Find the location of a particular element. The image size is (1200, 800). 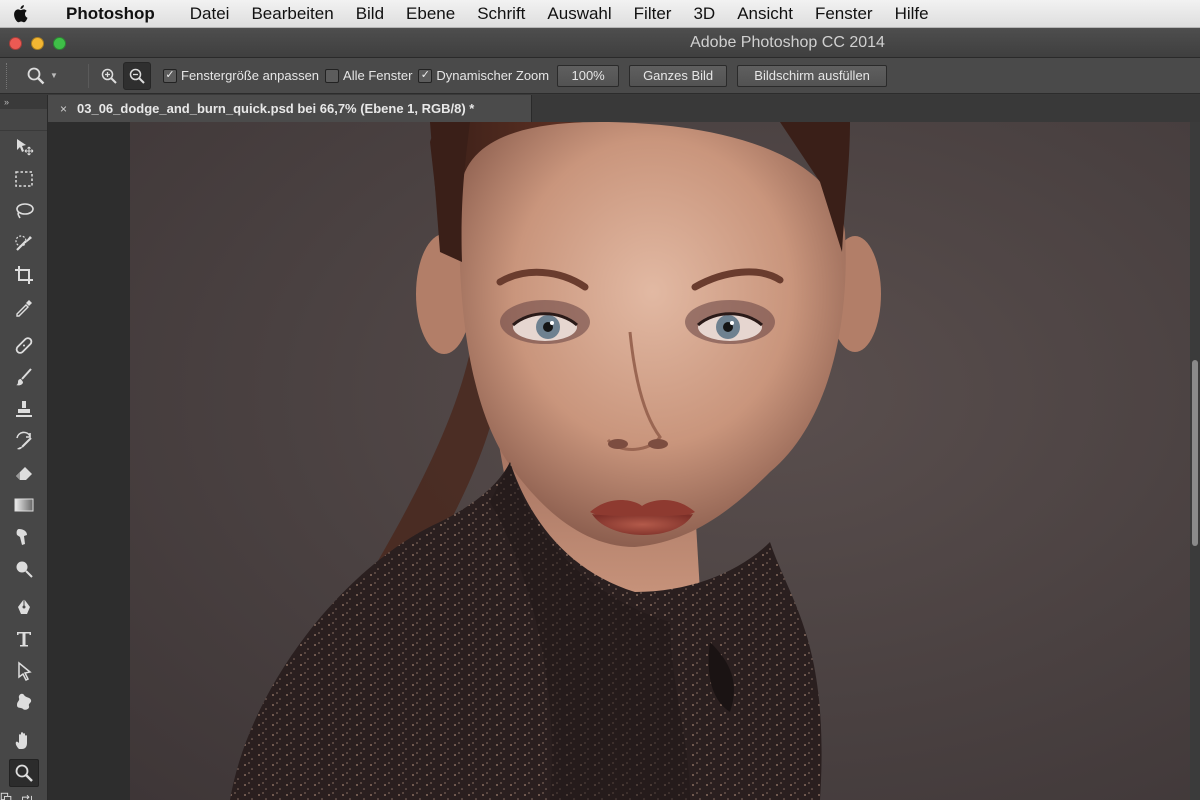

path-selection-tool is located at coordinates (24, 671).